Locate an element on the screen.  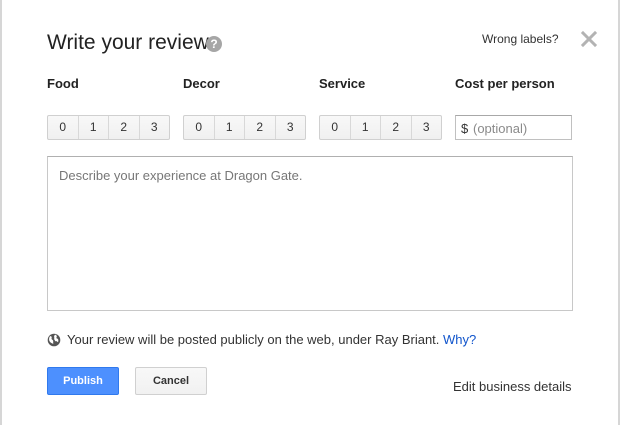
cost-placeholder: (optional) is located at coordinates (500, 128).